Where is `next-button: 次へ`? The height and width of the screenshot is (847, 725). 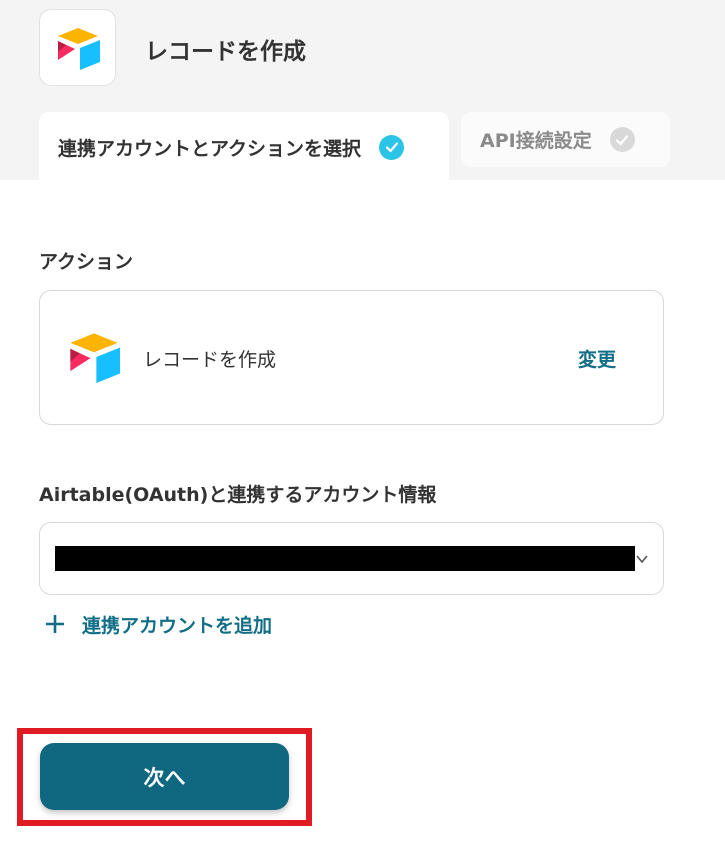
next-button: 次へ is located at coordinates (164, 776).